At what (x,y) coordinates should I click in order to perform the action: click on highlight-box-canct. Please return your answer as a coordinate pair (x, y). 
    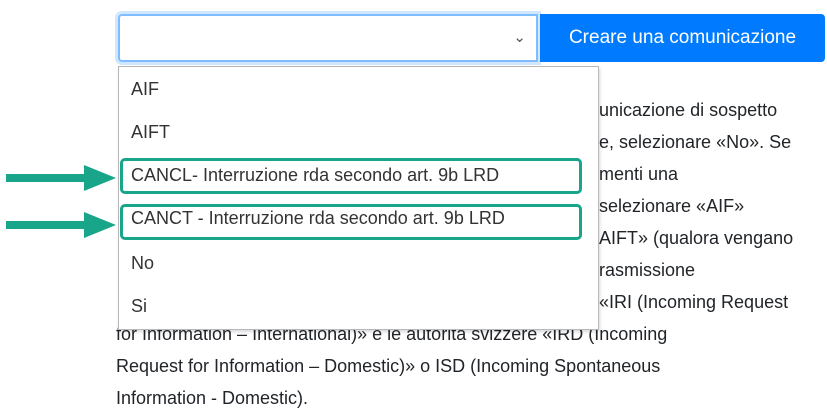
    Looking at the image, I should click on (351, 222).